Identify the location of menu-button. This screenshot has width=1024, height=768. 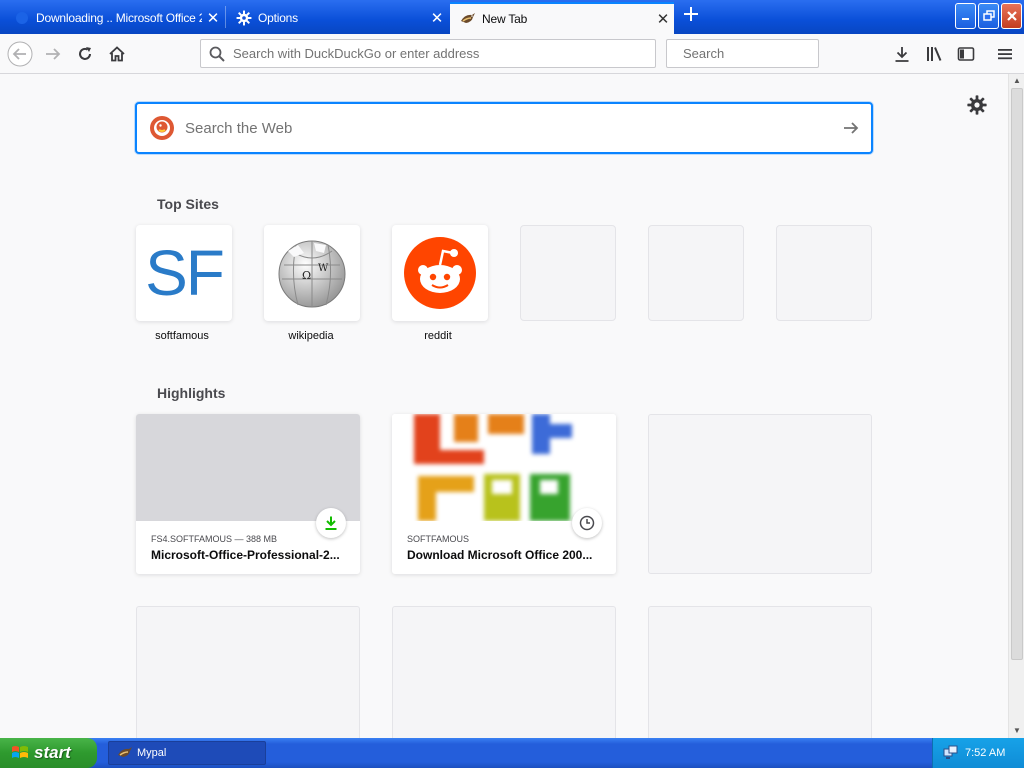
(1005, 54).